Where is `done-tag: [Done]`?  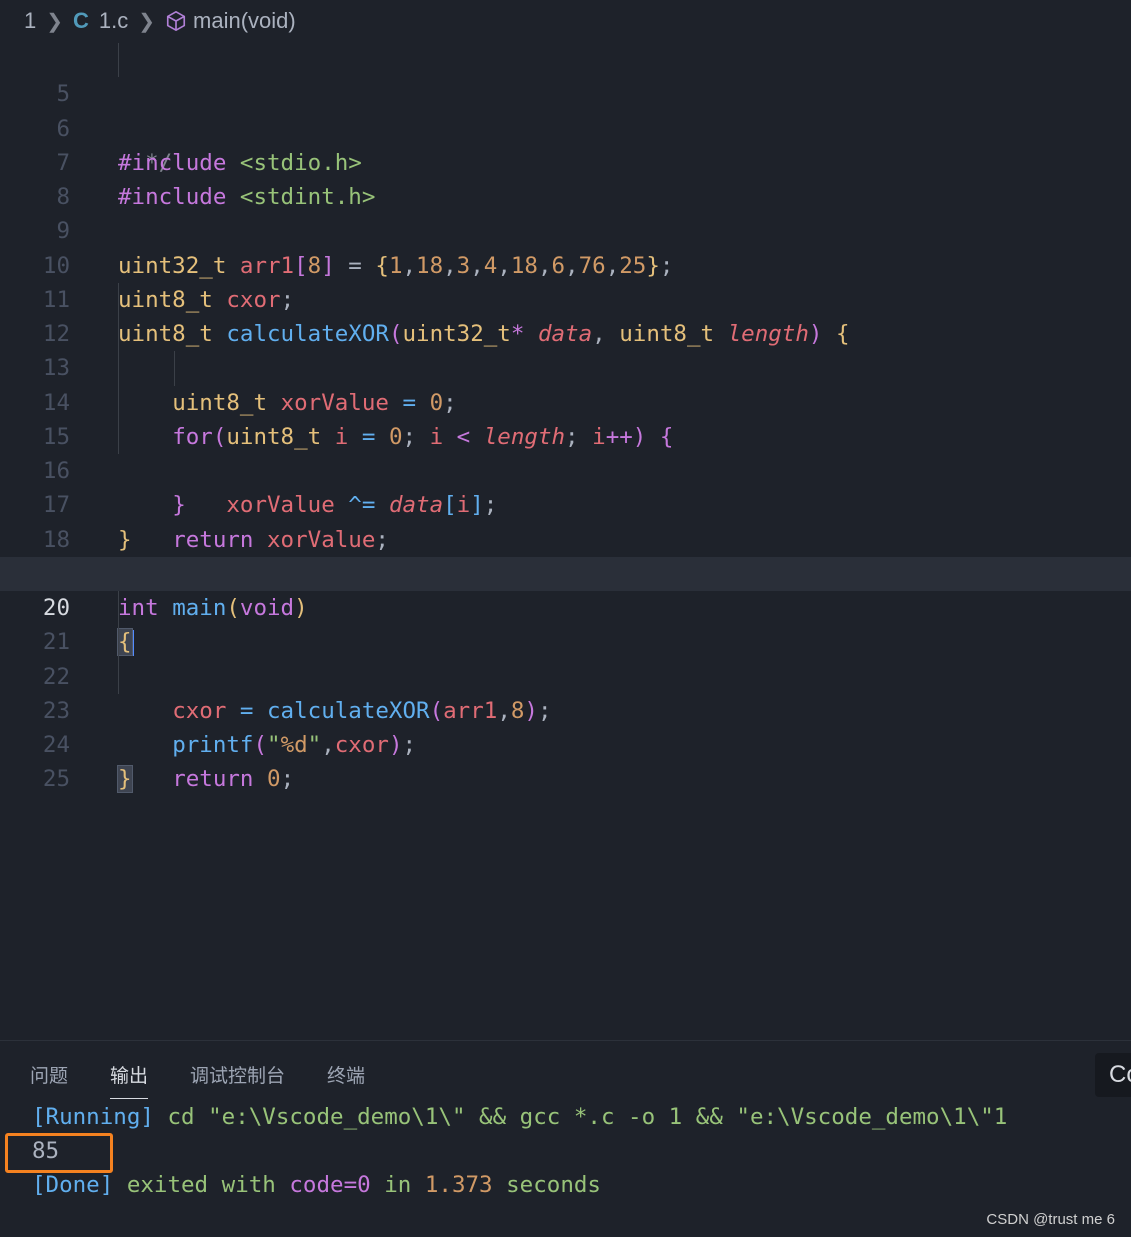 done-tag: [Done] is located at coordinates (73, 1185).